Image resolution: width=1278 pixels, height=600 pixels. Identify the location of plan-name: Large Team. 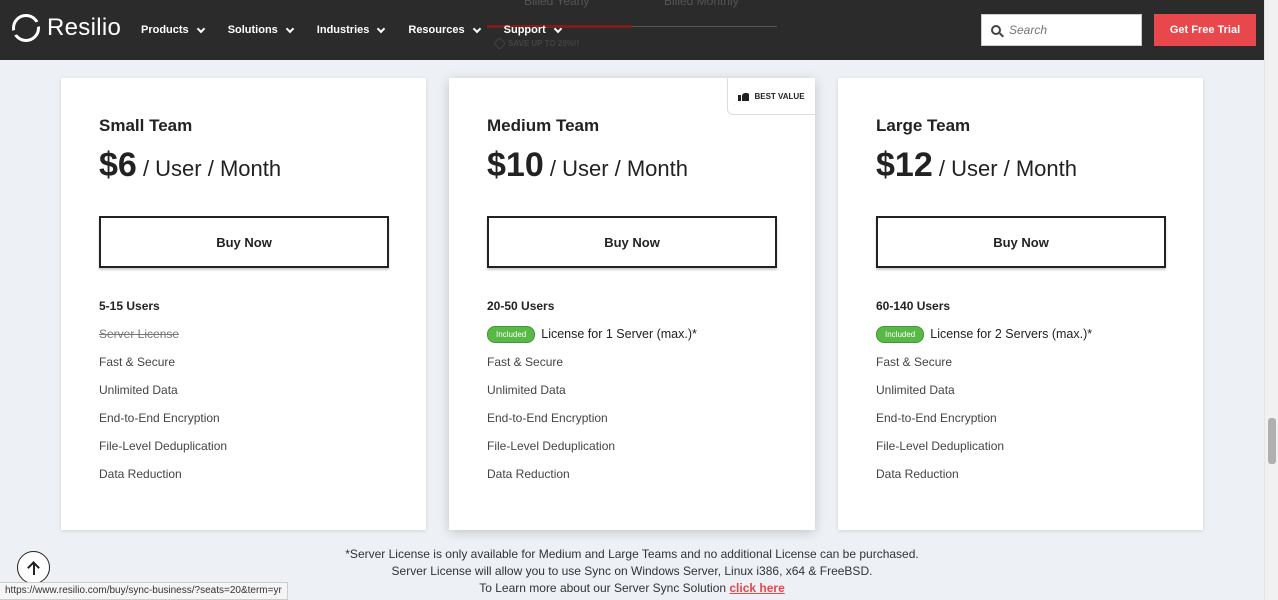
(923, 125).